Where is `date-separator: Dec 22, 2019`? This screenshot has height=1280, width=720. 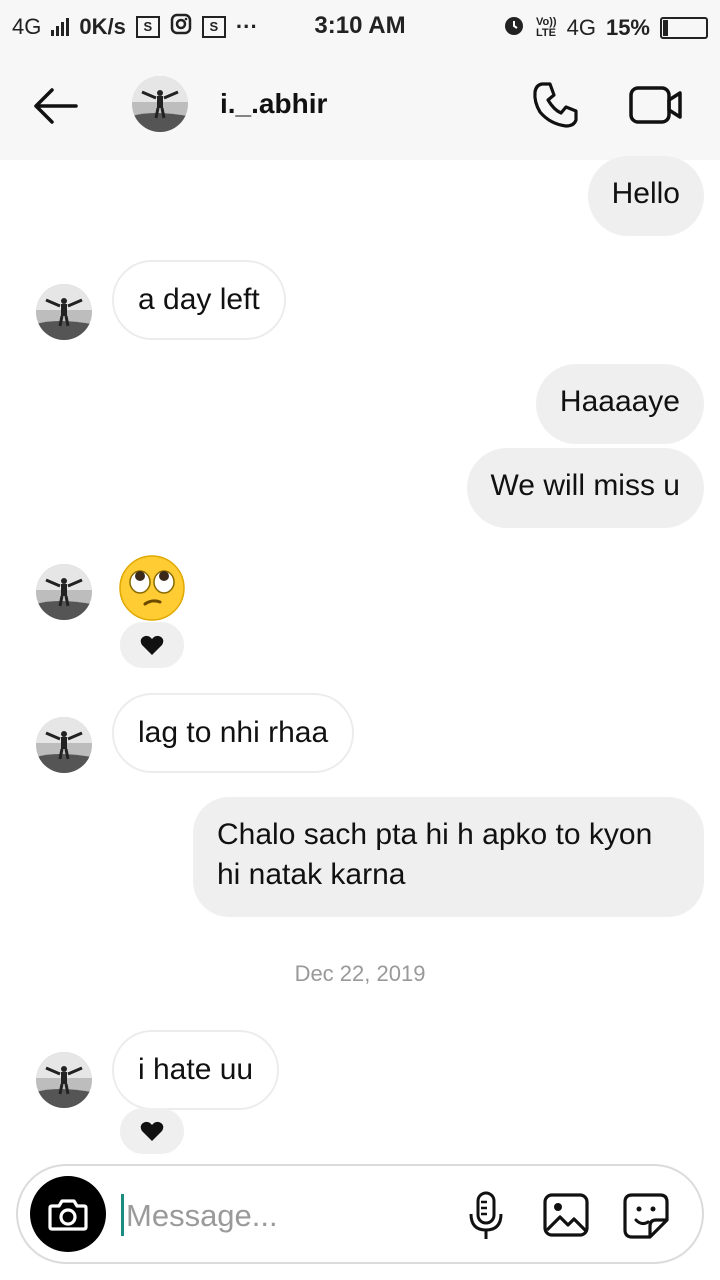
date-separator: Dec 22, 2019 is located at coordinates (360, 973).